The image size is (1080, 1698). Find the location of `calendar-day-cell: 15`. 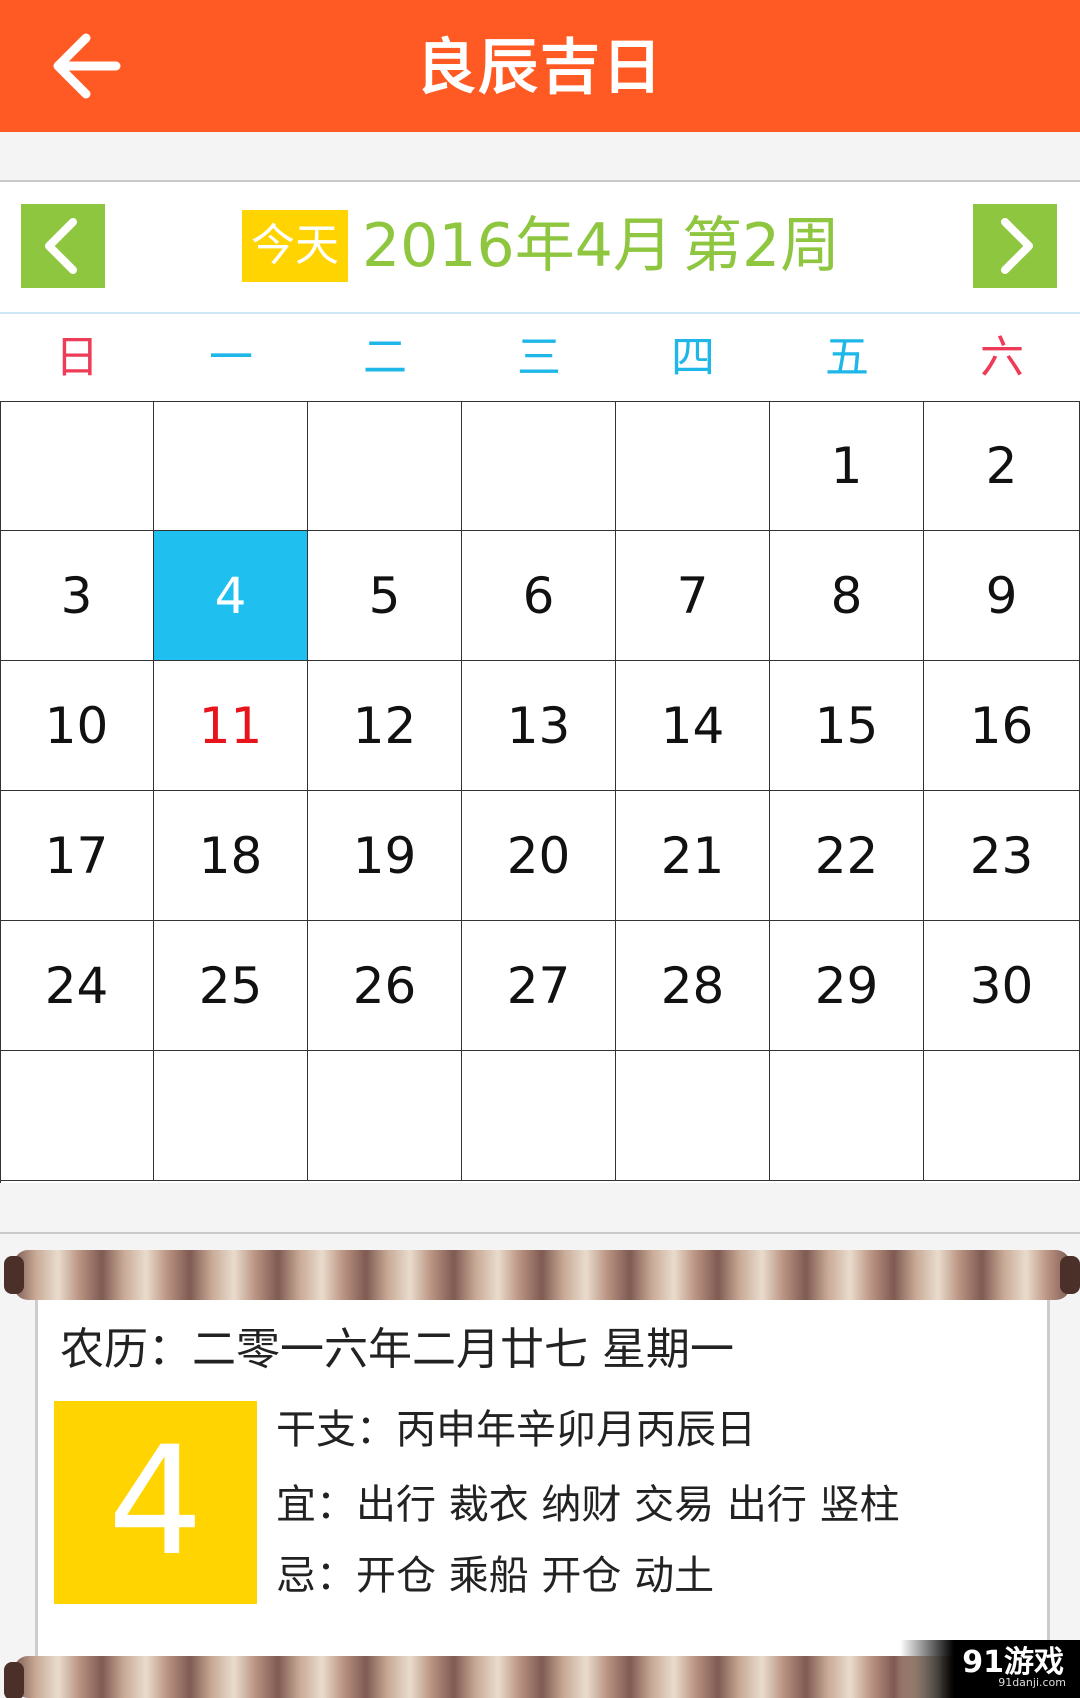

calendar-day-cell: 15 is located at coordinates (847, 726).